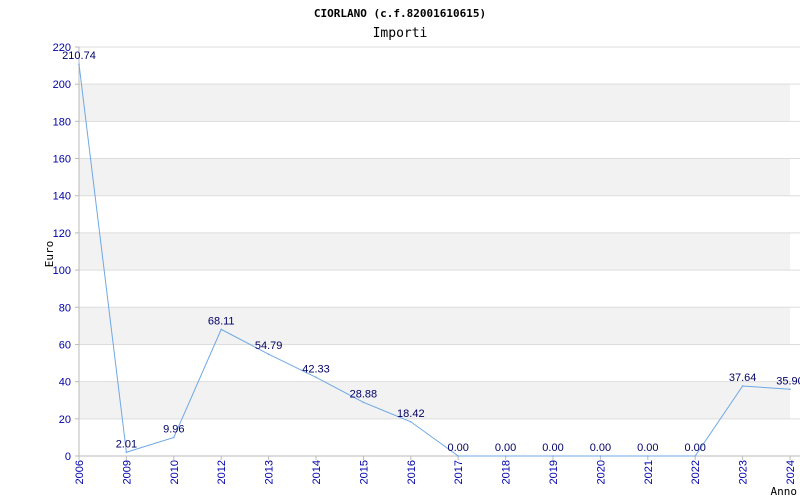  I want to click on x-tick-label: 2015, so click(364, 472).